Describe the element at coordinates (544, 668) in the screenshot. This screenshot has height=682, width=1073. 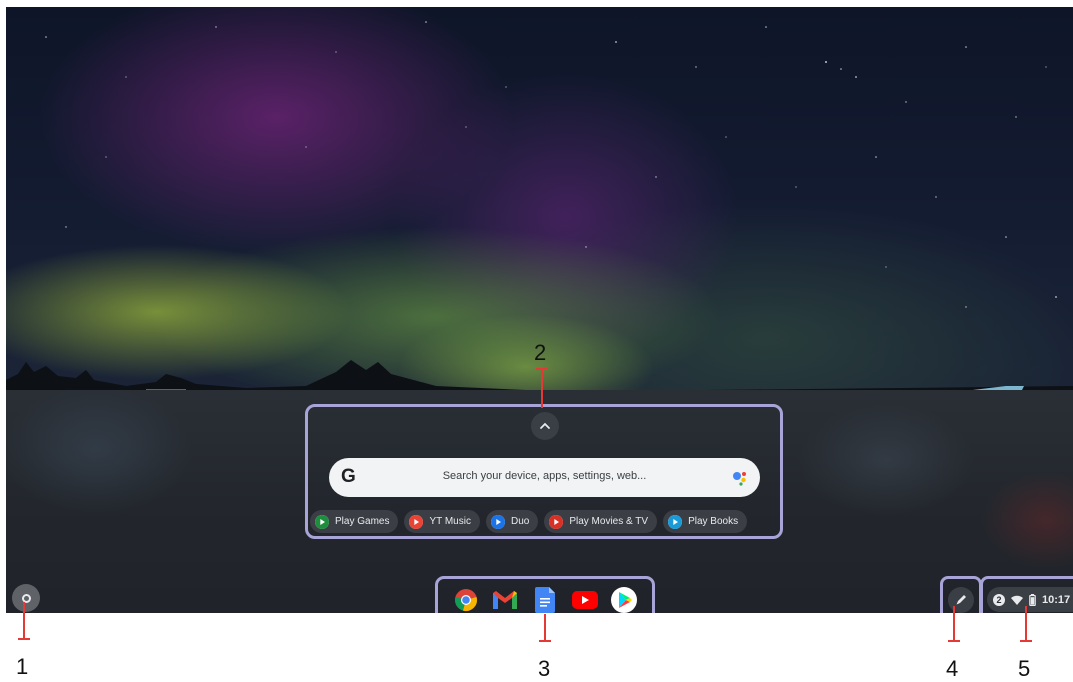
I see `callout-number-3: 3` at that location.